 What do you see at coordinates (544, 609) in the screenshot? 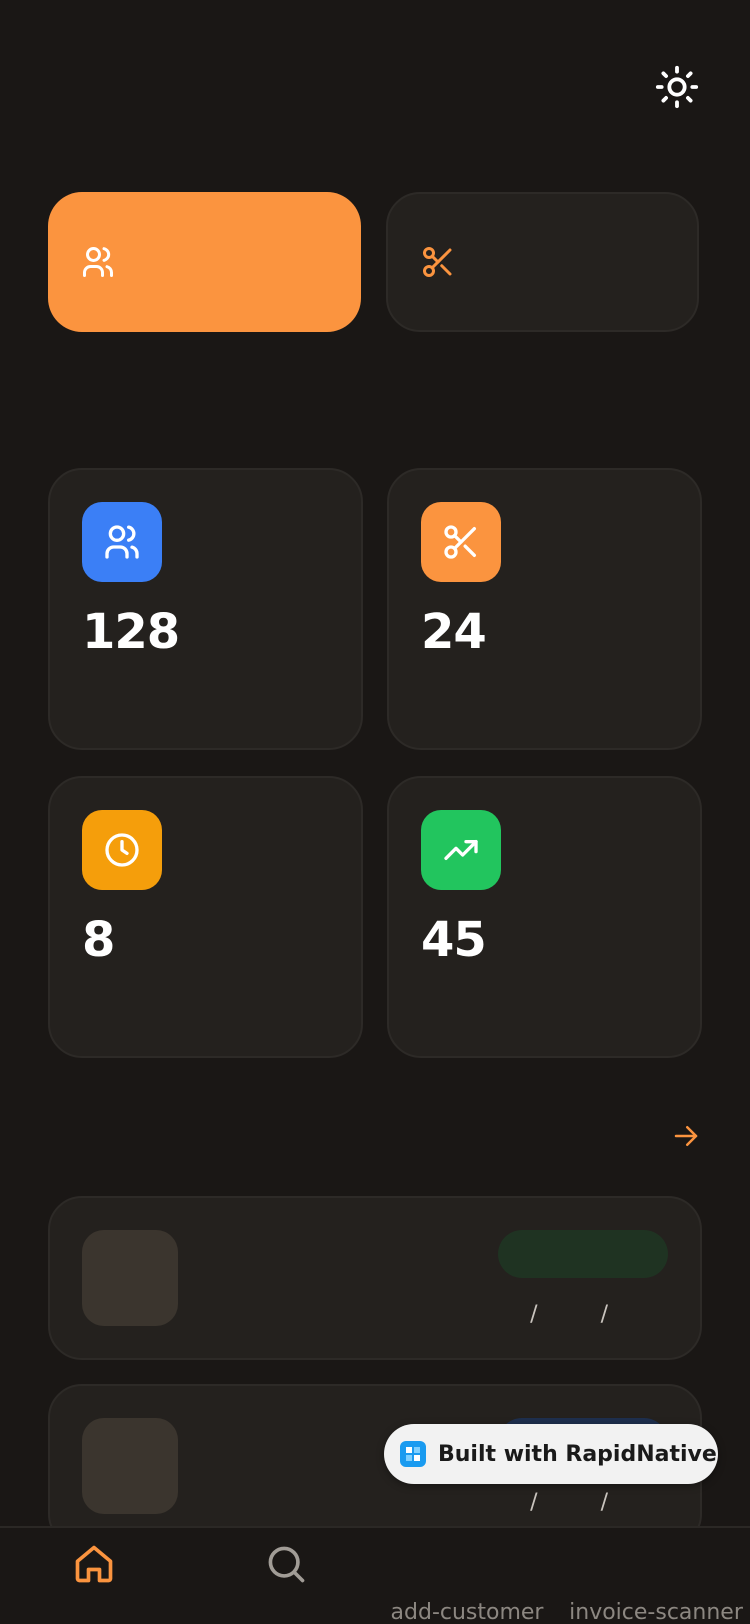
I see `stat-card-services: 24` at bounding box center [544, 609].